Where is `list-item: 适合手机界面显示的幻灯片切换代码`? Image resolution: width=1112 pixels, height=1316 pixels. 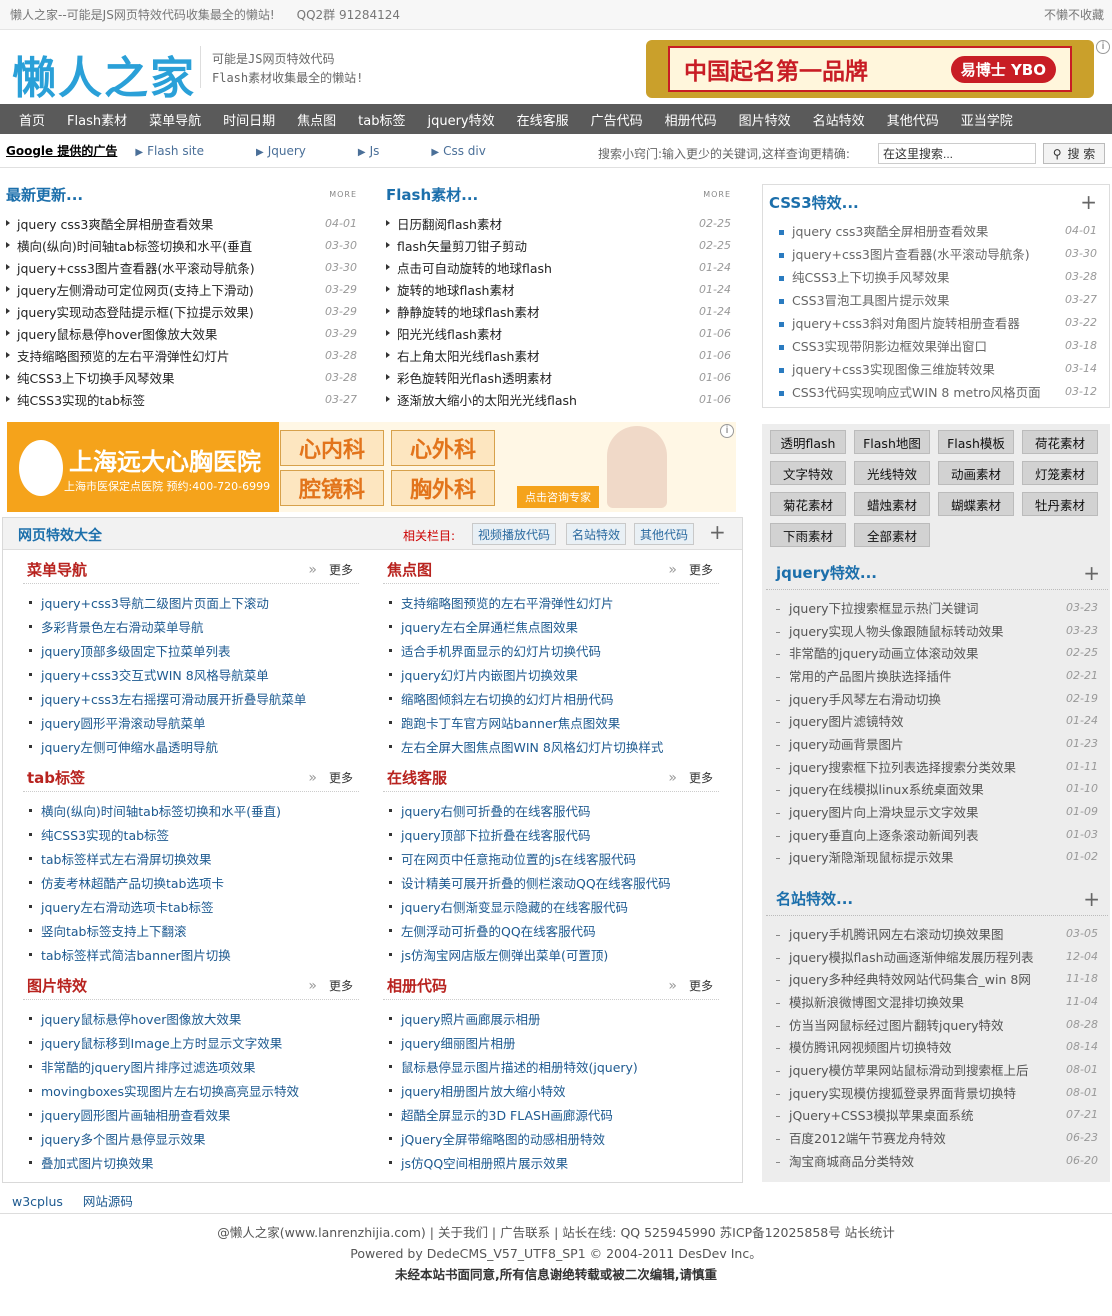 list-item: 适合手机界面显示的幻灯片切换代码 is located at coordinates (551, 650).